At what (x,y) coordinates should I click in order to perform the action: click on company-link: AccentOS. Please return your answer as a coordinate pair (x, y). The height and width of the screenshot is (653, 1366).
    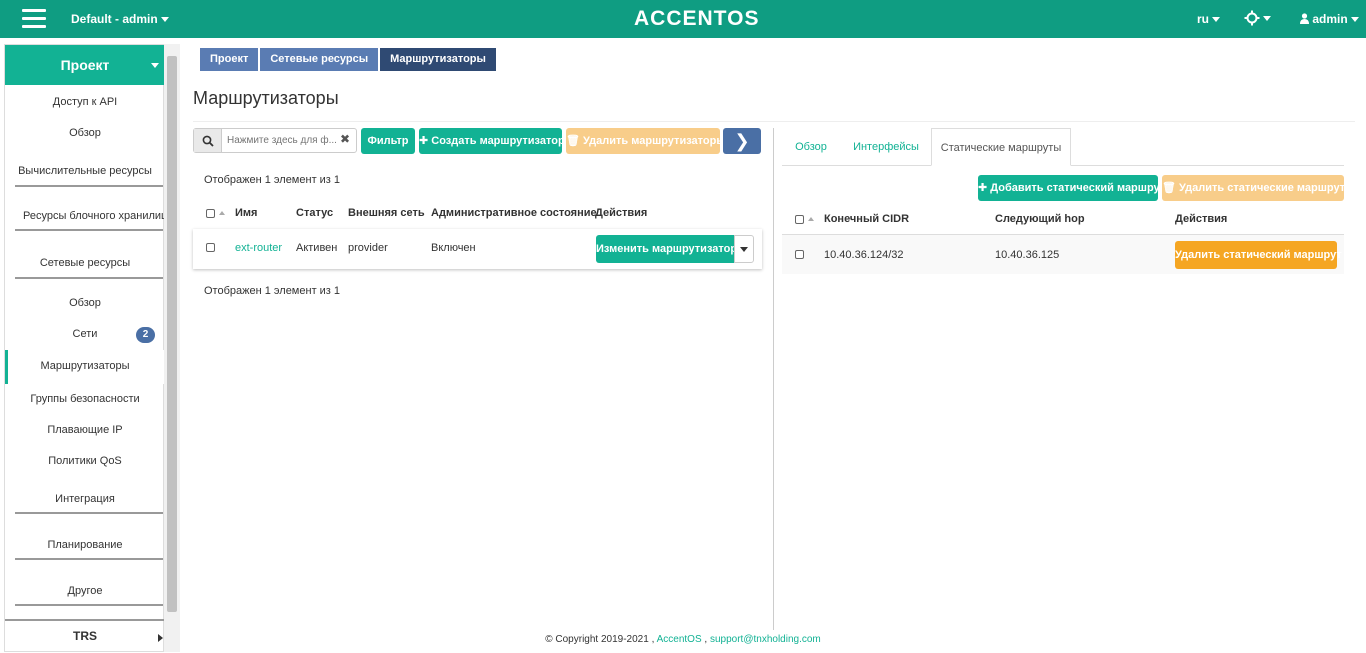
    Looking at the image, I should click on (679, 639).